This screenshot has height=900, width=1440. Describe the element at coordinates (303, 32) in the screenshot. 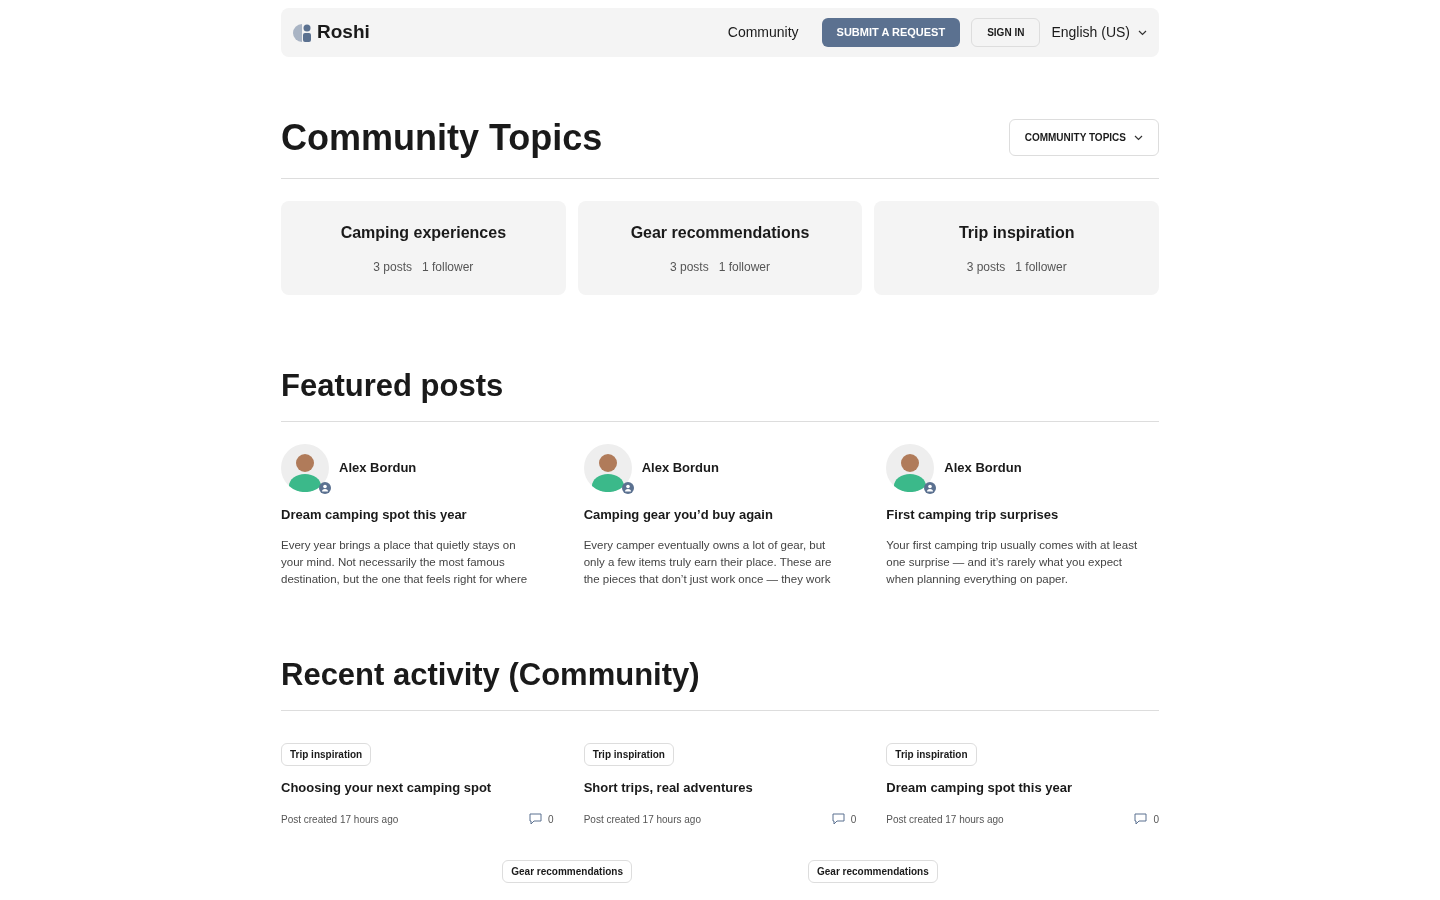

I see `logo-icon` at that location.